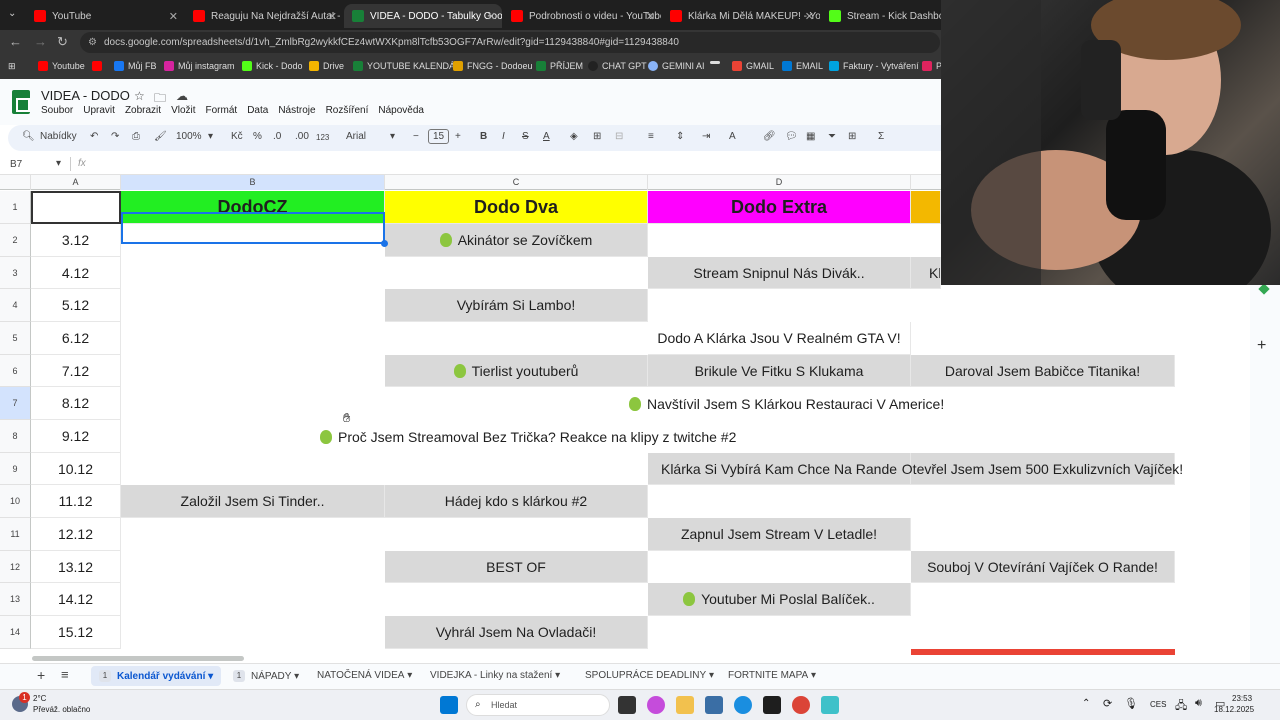 The image size is (1280, 720). What do you see at coordinates (743, 705) in the screenshot?
I see `edge-icon` at bounding box center [743, 705].